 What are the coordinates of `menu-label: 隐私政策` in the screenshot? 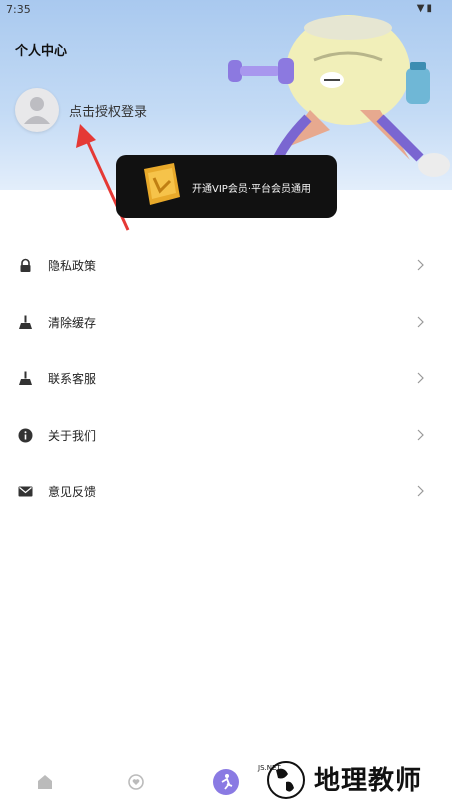 It's located at (72, 266).